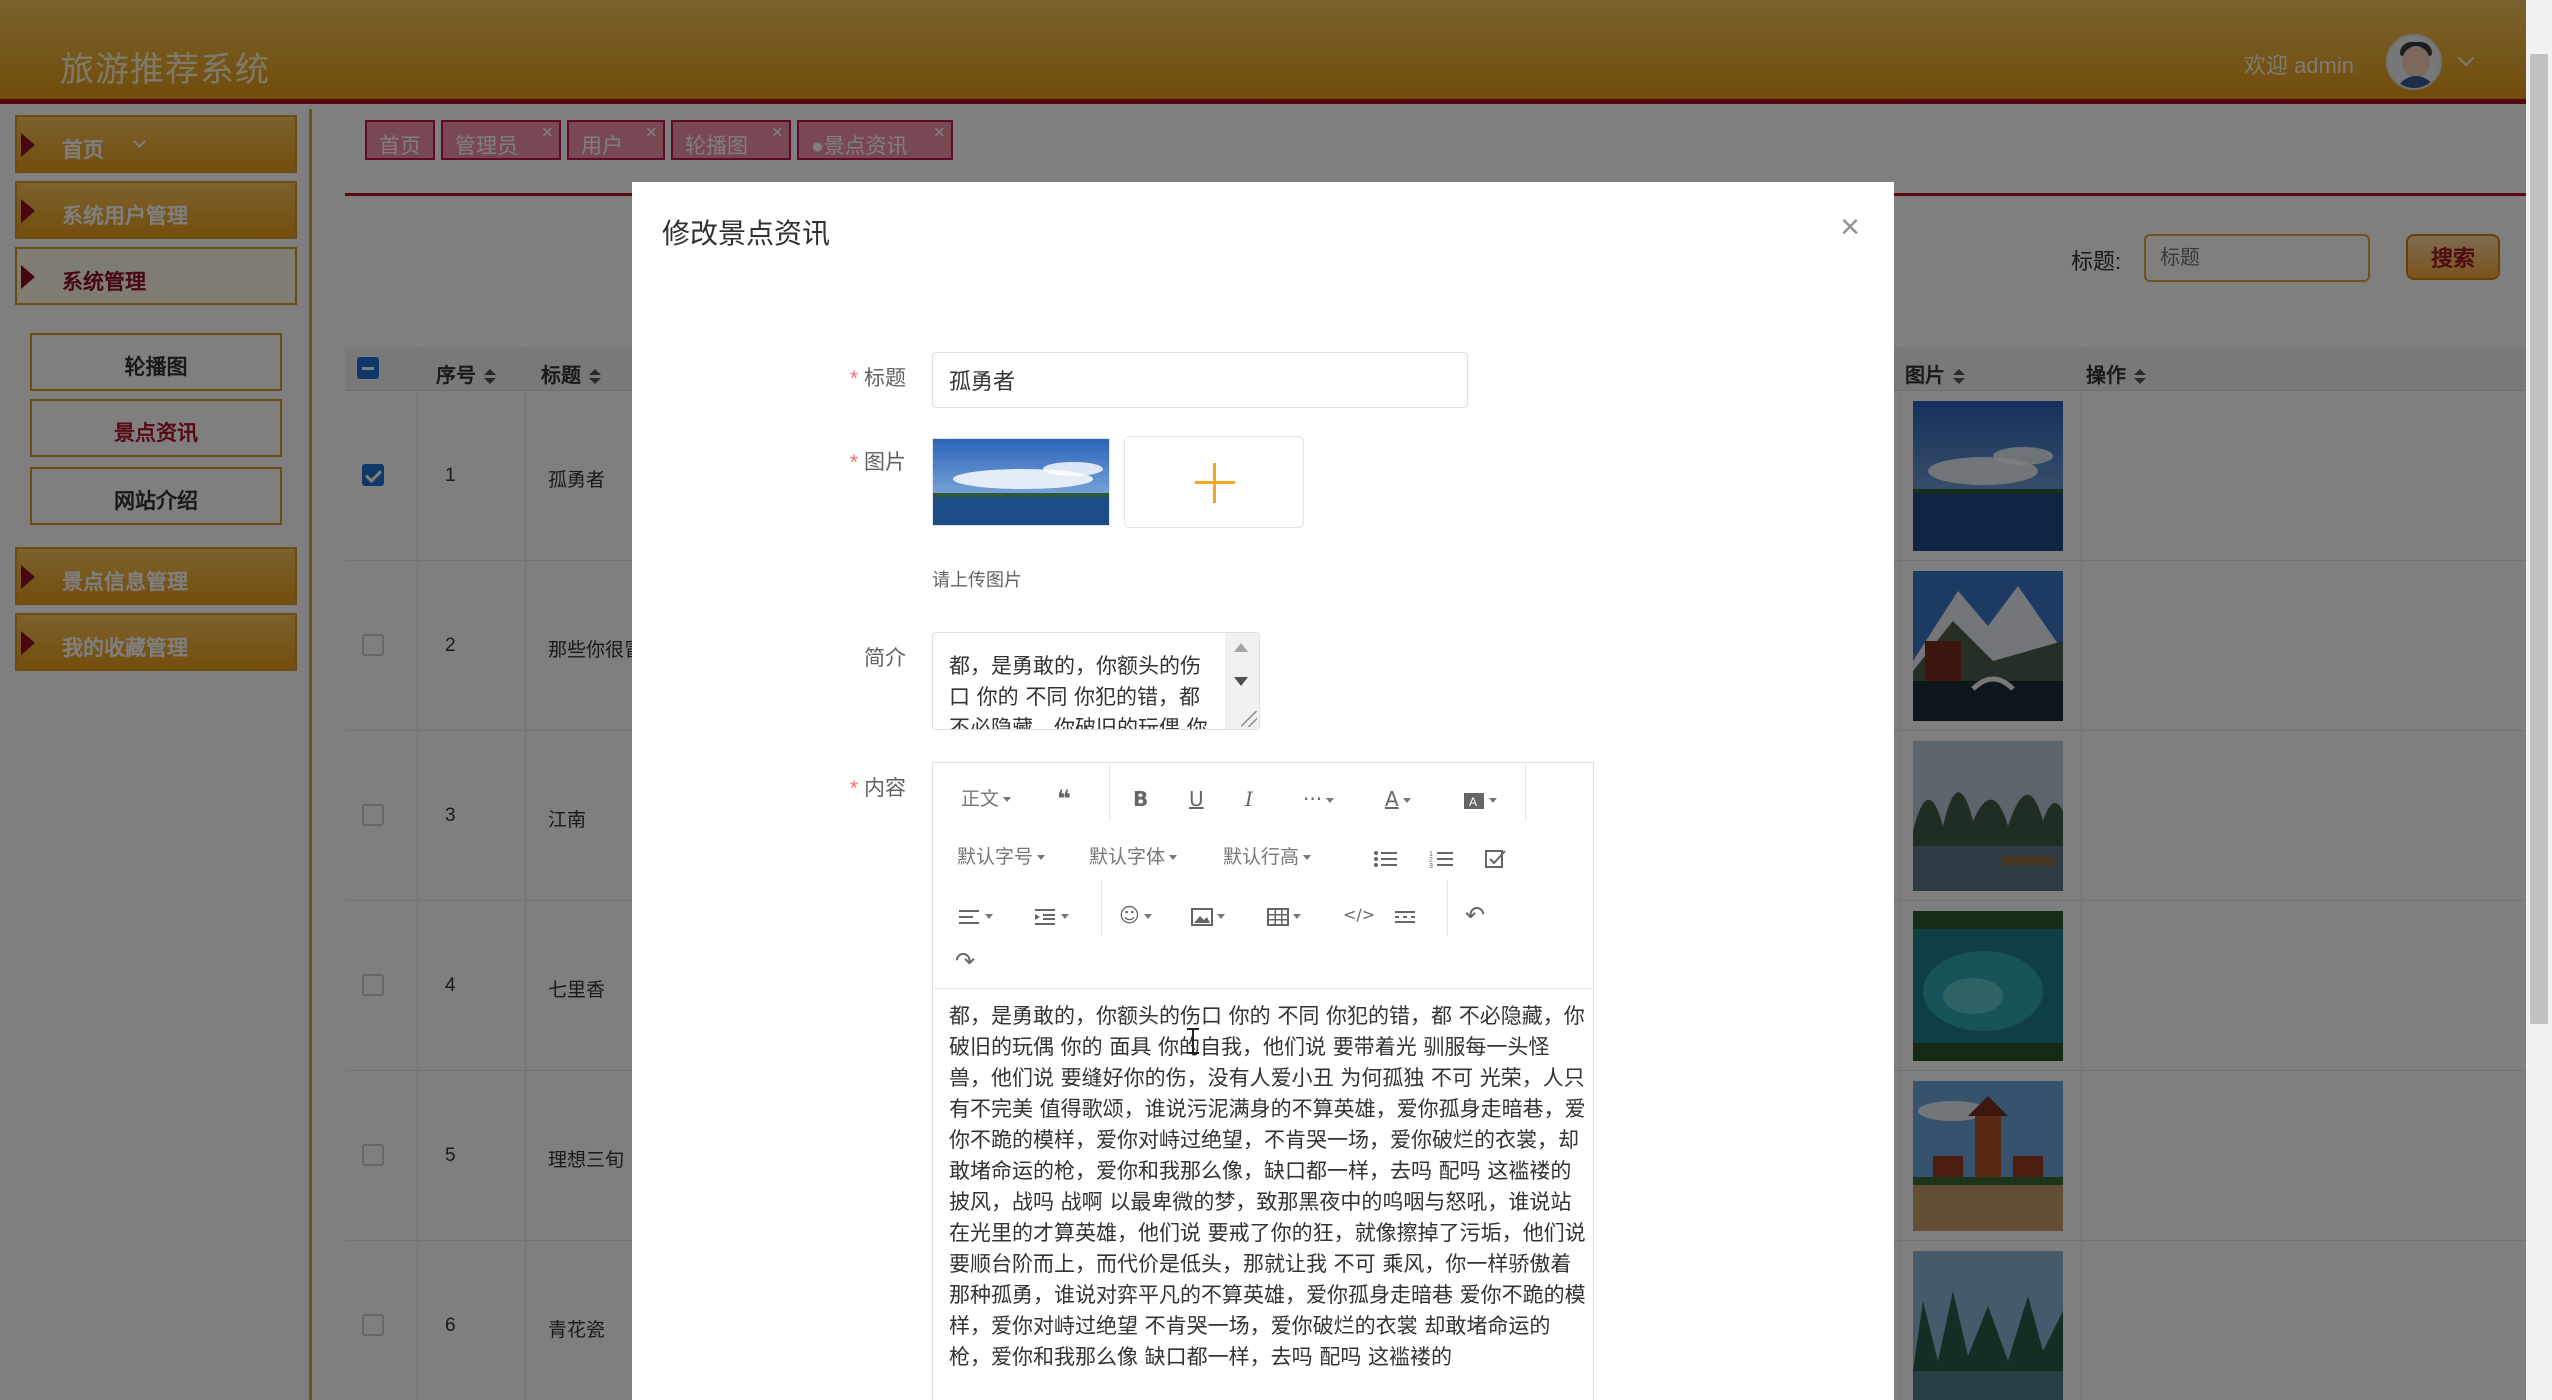 The height and width of the screenshot is (1400, 2552). I want to click on form-label-content: * 内容, so click(826, 787).